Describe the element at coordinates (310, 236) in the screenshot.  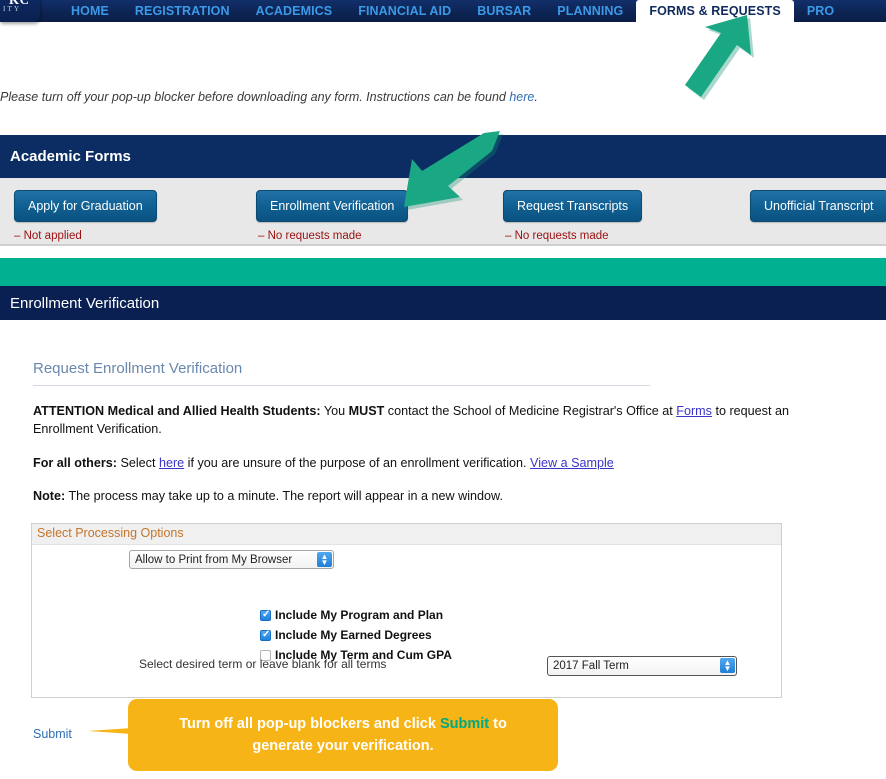
I see `enrollment-verification-status: – No requests made` at that location.